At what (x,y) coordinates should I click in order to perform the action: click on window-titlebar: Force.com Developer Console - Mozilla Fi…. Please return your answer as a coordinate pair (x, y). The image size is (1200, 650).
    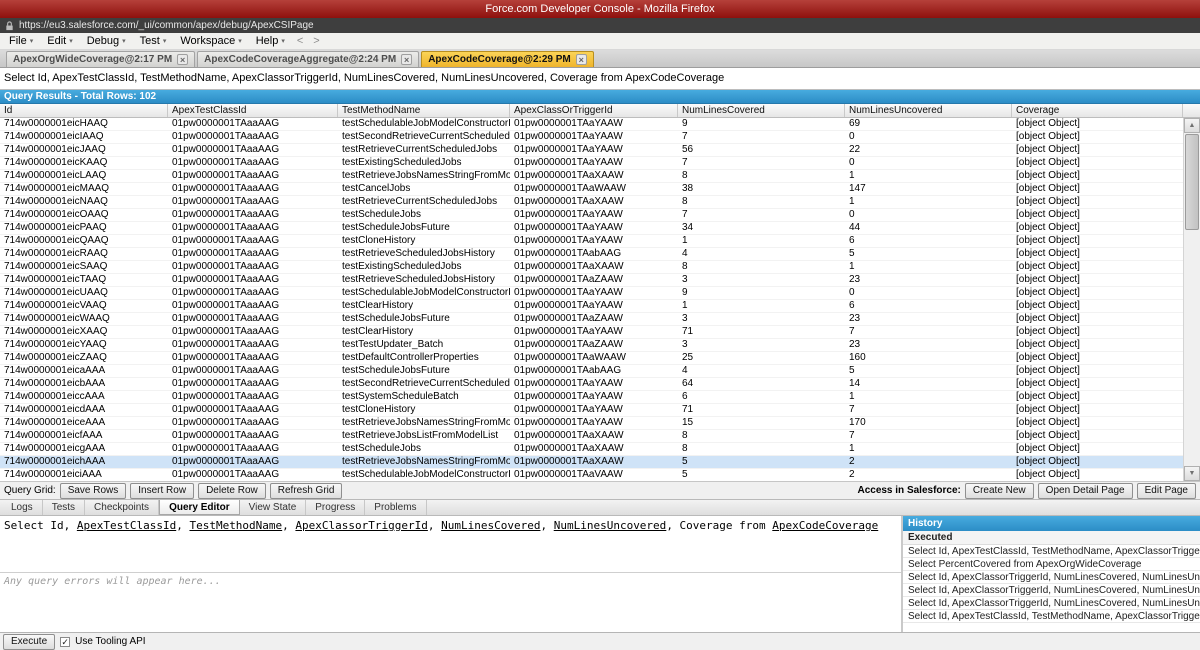
    Looking at the image, I should click on (600, 9).